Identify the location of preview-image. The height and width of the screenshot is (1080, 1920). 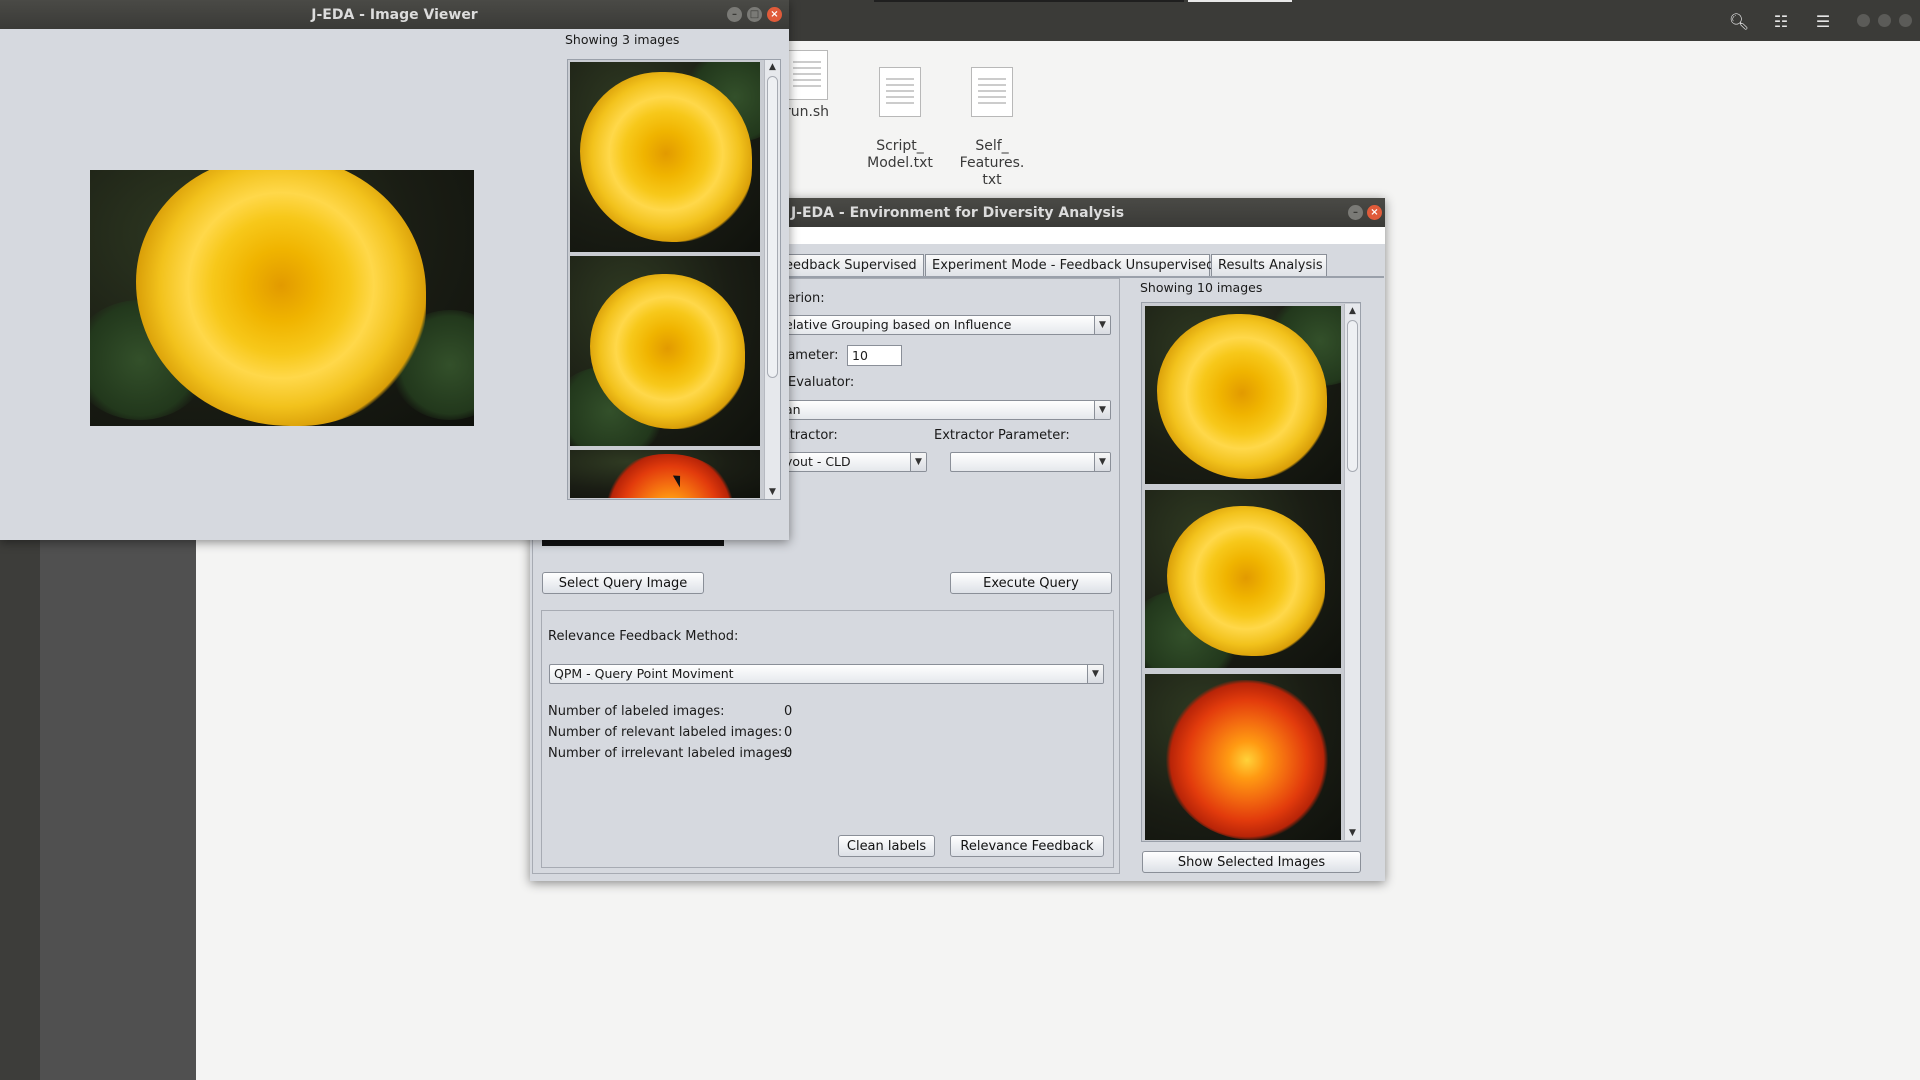
(282, 298).